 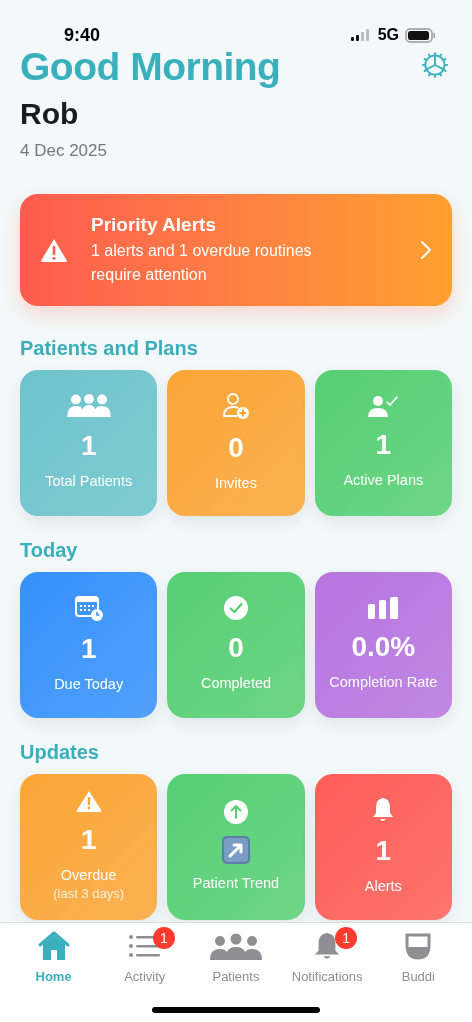 I want to click on tab-item: Buddi, so click(x=418, y=976).